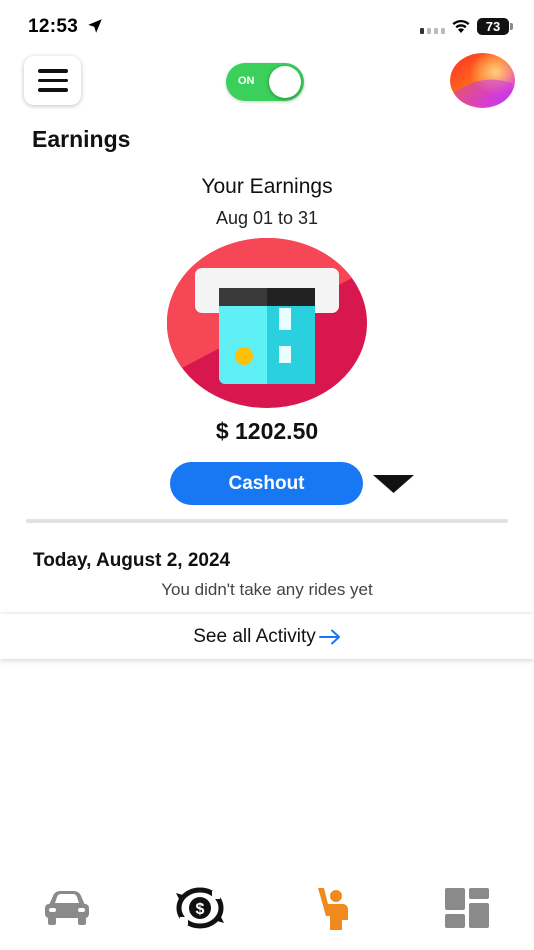  I want to click on battery-icon: 73, so click(495, 26).